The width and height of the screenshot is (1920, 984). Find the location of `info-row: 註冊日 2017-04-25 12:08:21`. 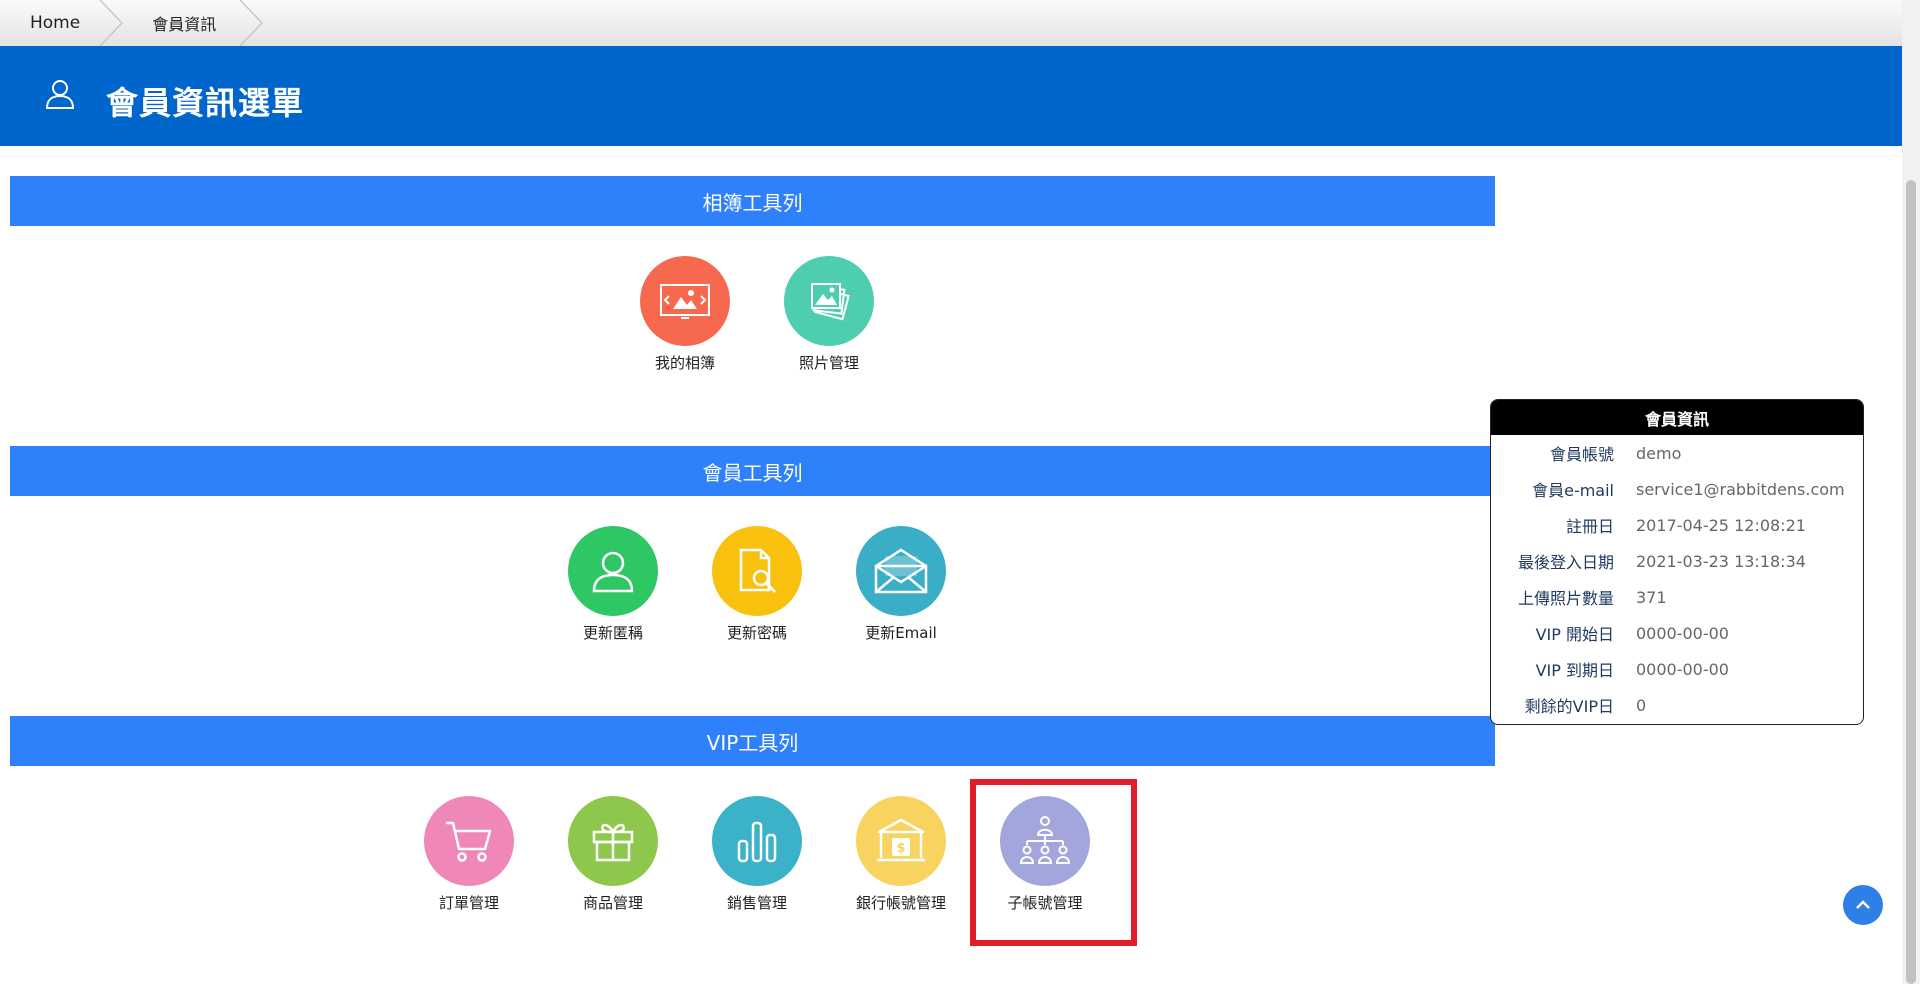

info-row: 註冊日 2017-04-25 12:08:21 is located at coordinates (1677, 525).